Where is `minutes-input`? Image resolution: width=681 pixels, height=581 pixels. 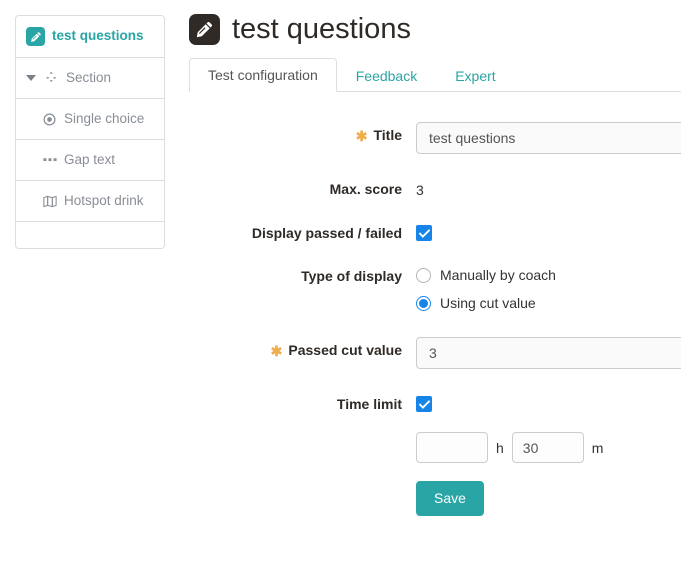
minutes-input is located at coordinates (547, 447).